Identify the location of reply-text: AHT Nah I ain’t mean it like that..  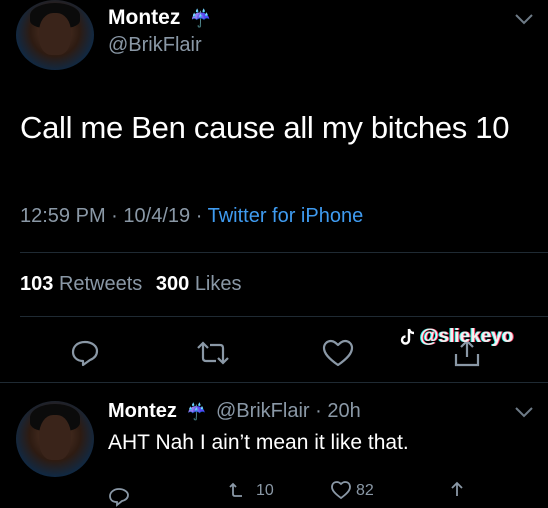
(258, 442).